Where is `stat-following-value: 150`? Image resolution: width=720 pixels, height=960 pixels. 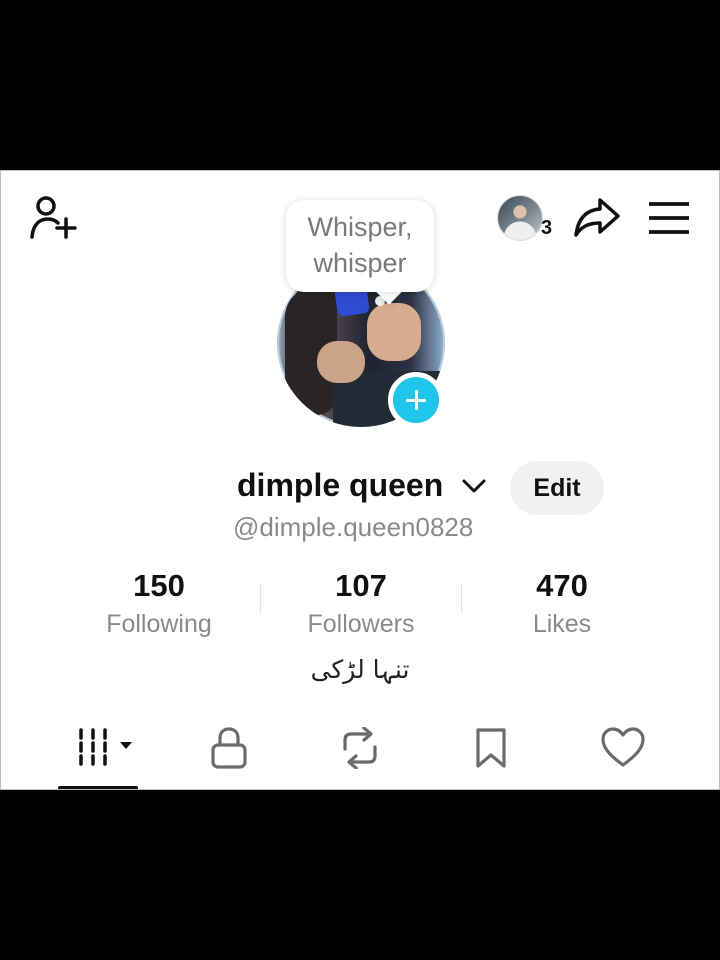
stat-following-value: 150 is located at coordinates (159, 585).